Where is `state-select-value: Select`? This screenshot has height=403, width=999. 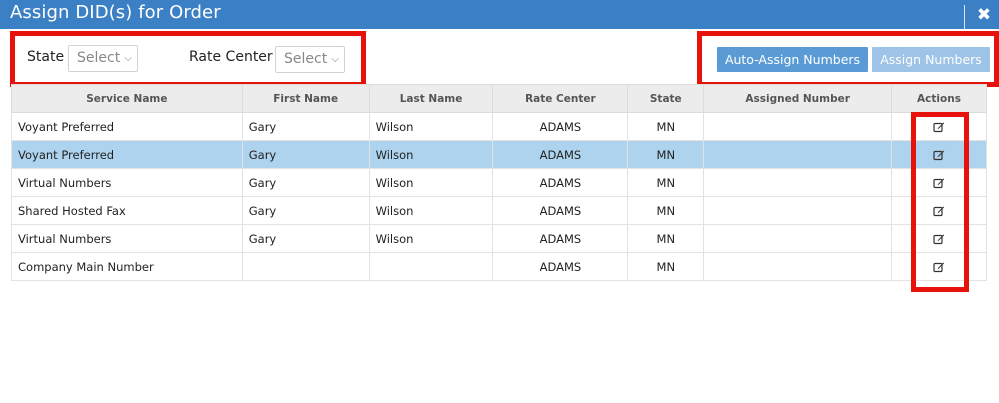 state-select-value: Select is located at coordinates (99, 58).